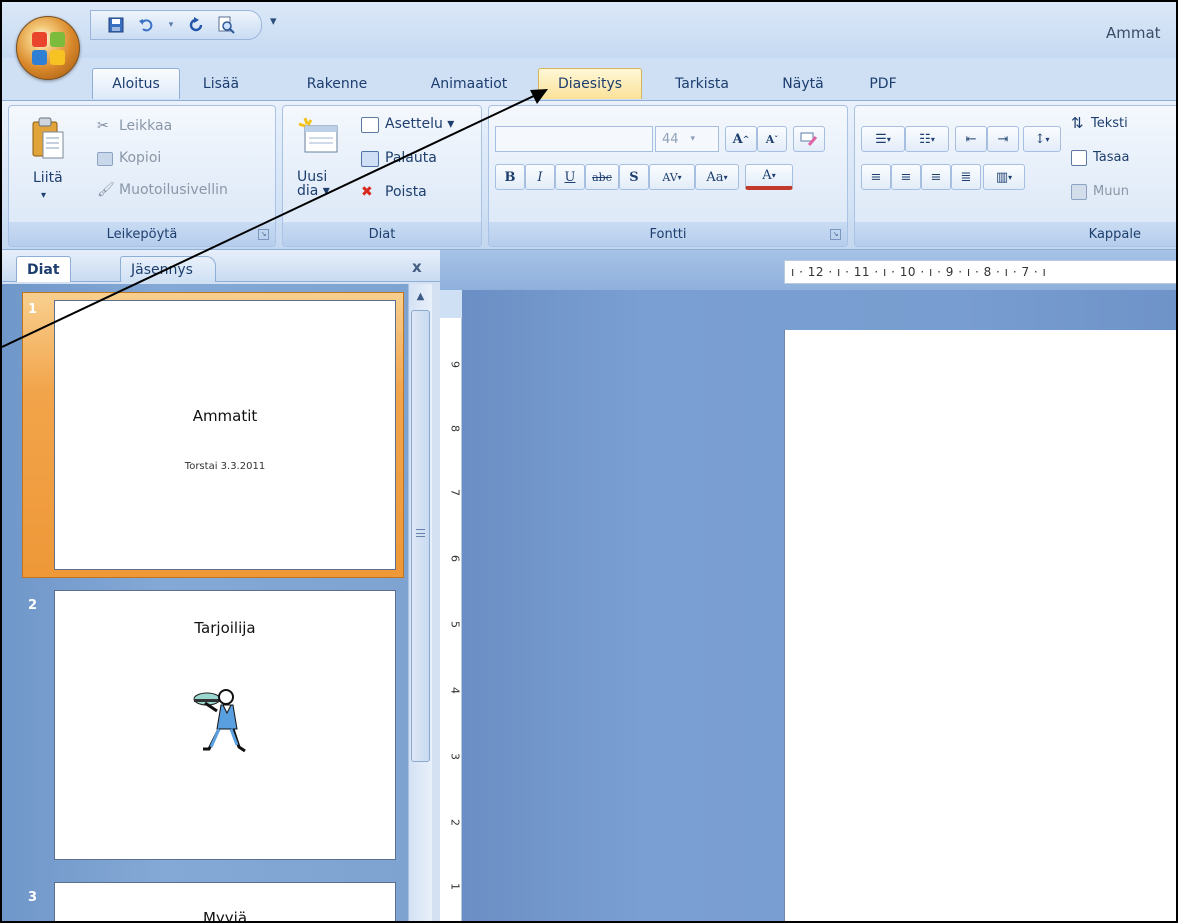  I want to click on layout-label: Asettelu ▾, so click(420, 124).